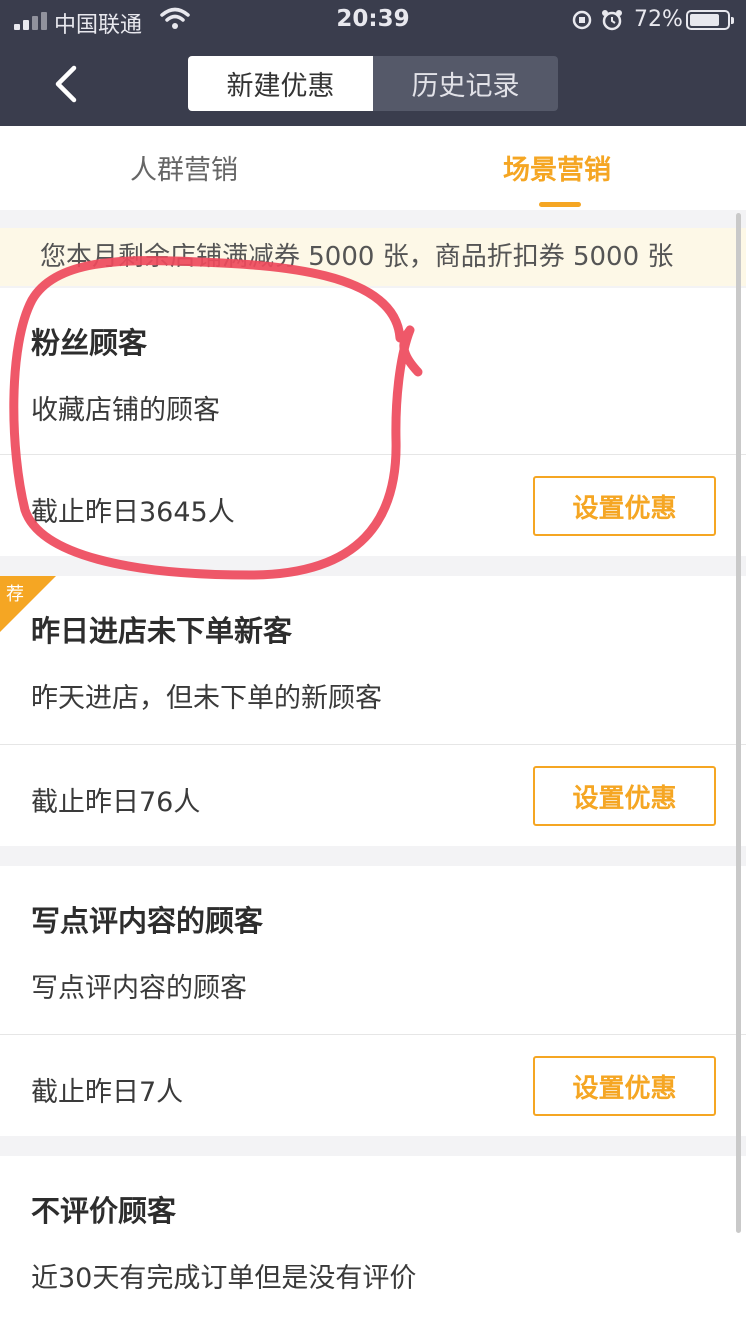 The width and height of the screenshot is (746, 1327). I want to click on tab-active-indicator, so click(560, 204).